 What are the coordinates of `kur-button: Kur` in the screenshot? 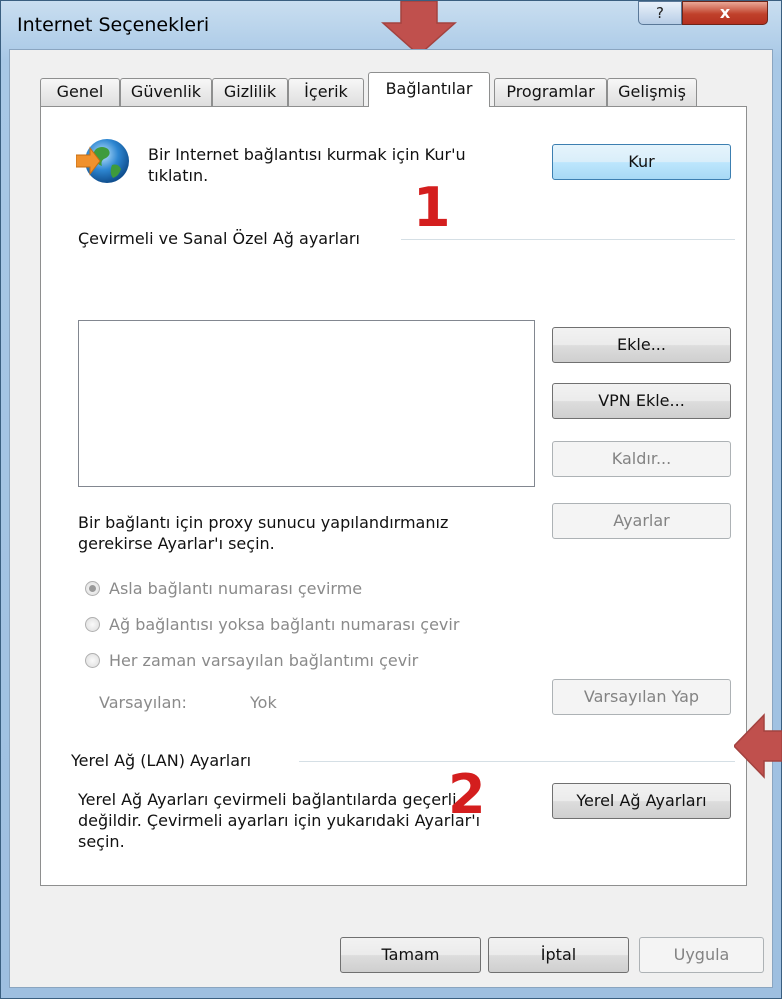 It's located at (641, 162).